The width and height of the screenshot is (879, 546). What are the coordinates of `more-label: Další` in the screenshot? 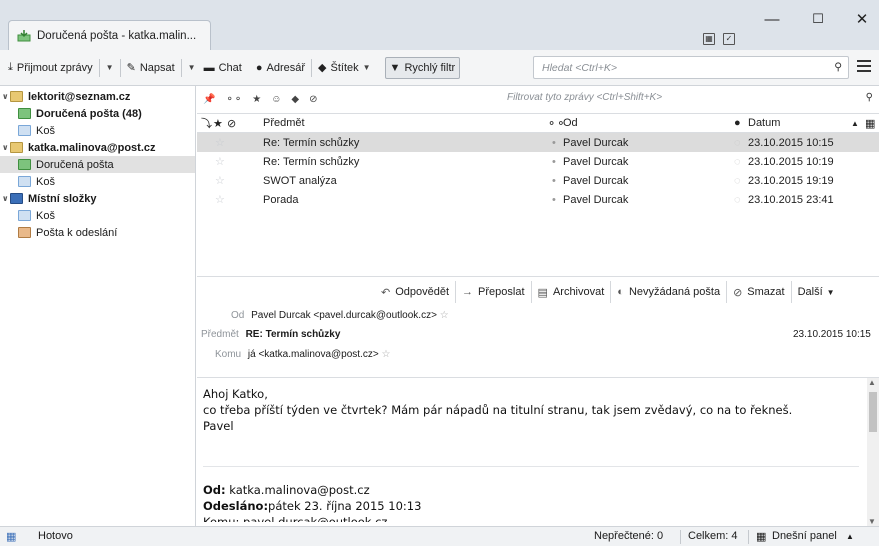 It's located at (810, 292).